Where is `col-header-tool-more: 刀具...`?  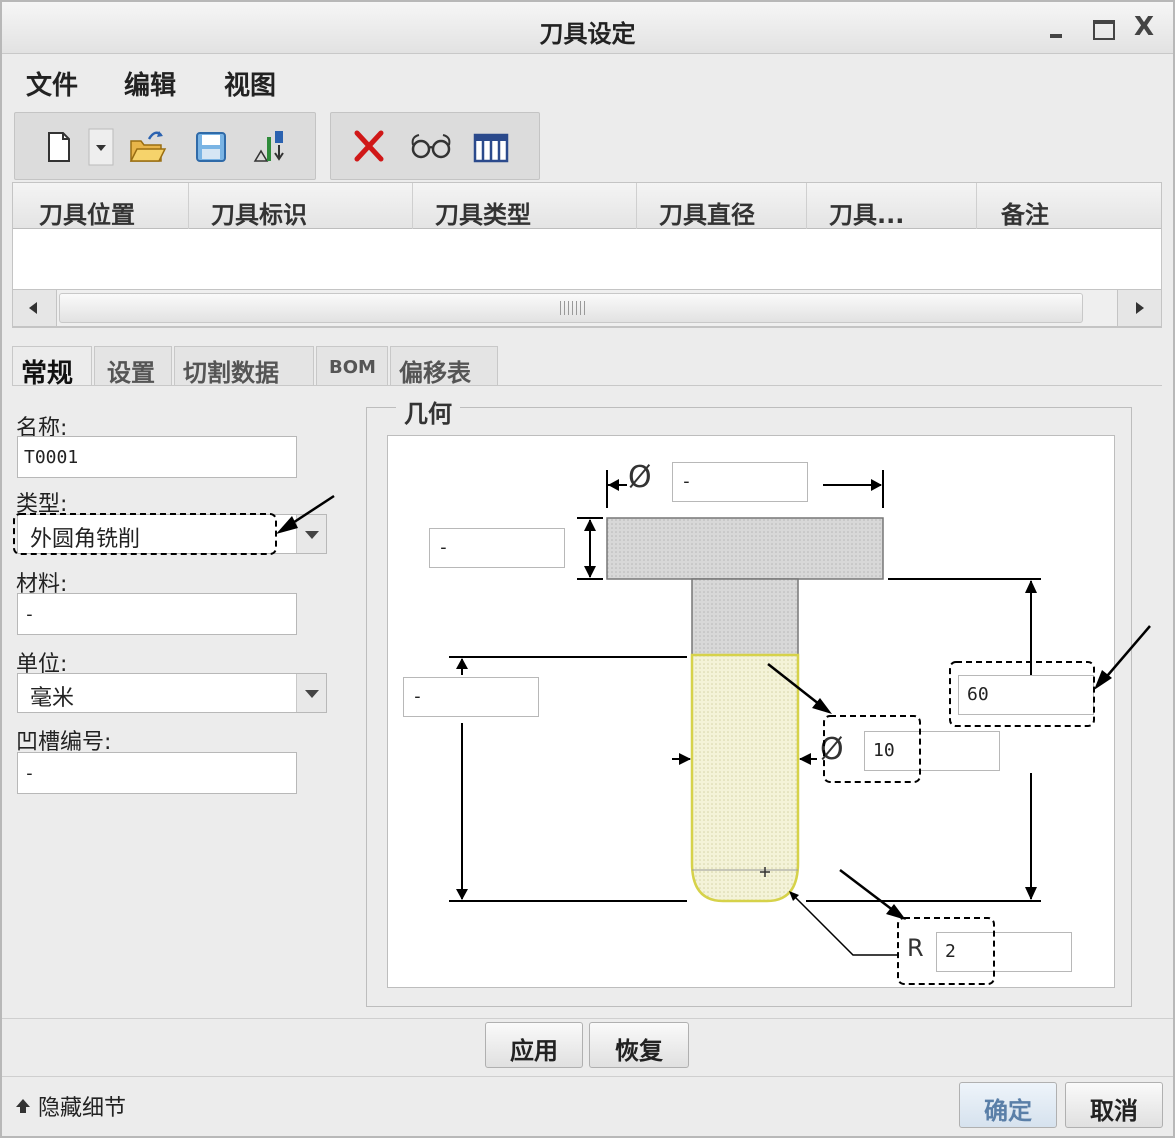
col-header-tool-more: 刀具... is located at coordinates (892, 206).